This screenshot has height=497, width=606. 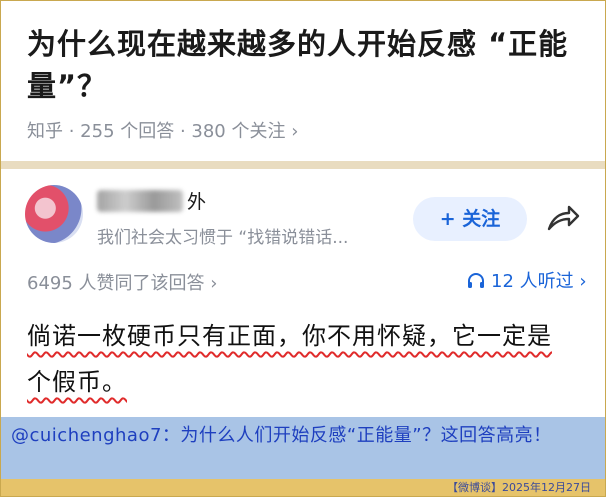 I want to click on section-divider, so click(x=303, y=165).